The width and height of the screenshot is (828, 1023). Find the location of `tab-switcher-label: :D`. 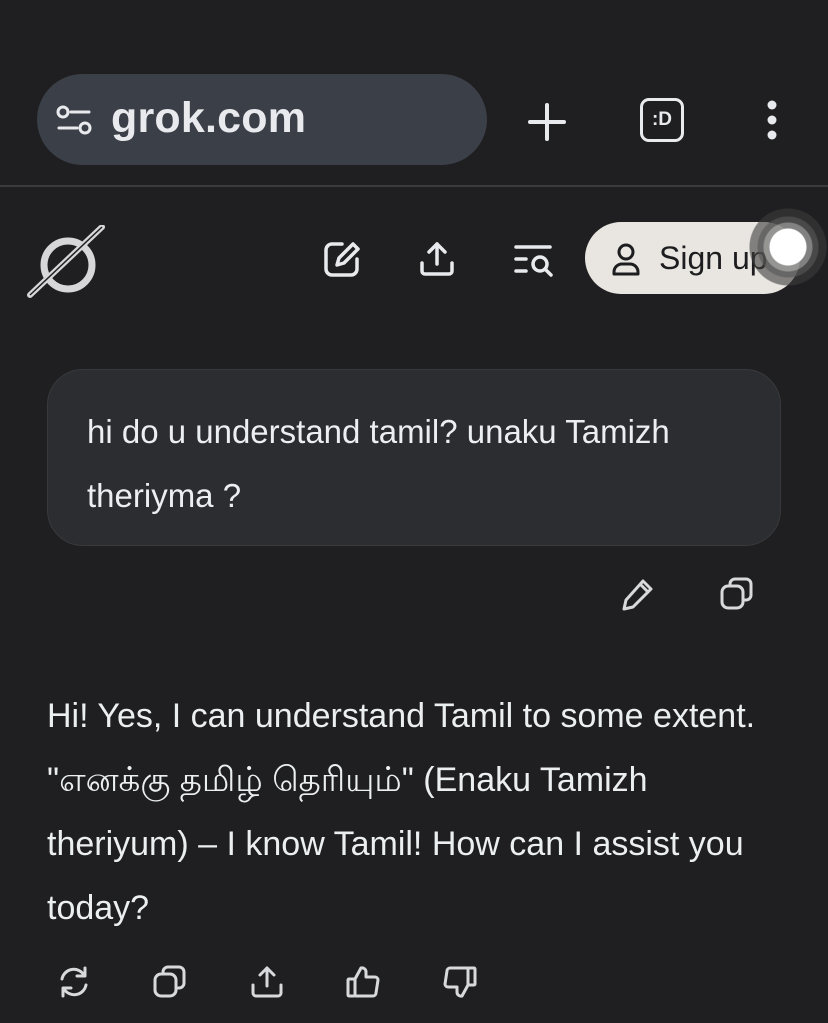

tab-switcher-label: :D is located at coordinates (662, 119).